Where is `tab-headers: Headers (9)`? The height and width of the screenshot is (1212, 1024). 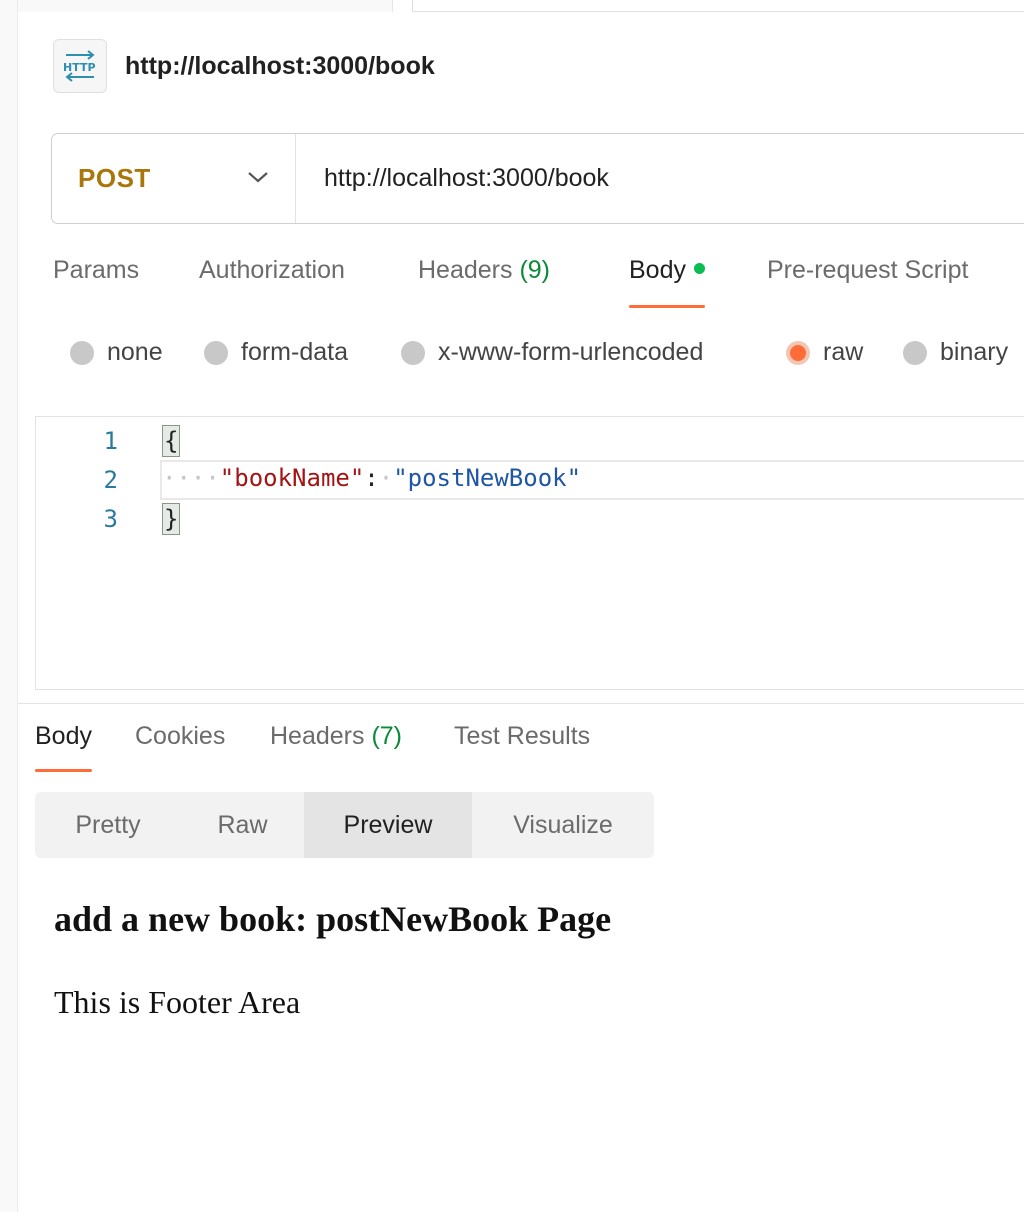
tab-headers: Headers (9) is located at coordinates (484, 270).